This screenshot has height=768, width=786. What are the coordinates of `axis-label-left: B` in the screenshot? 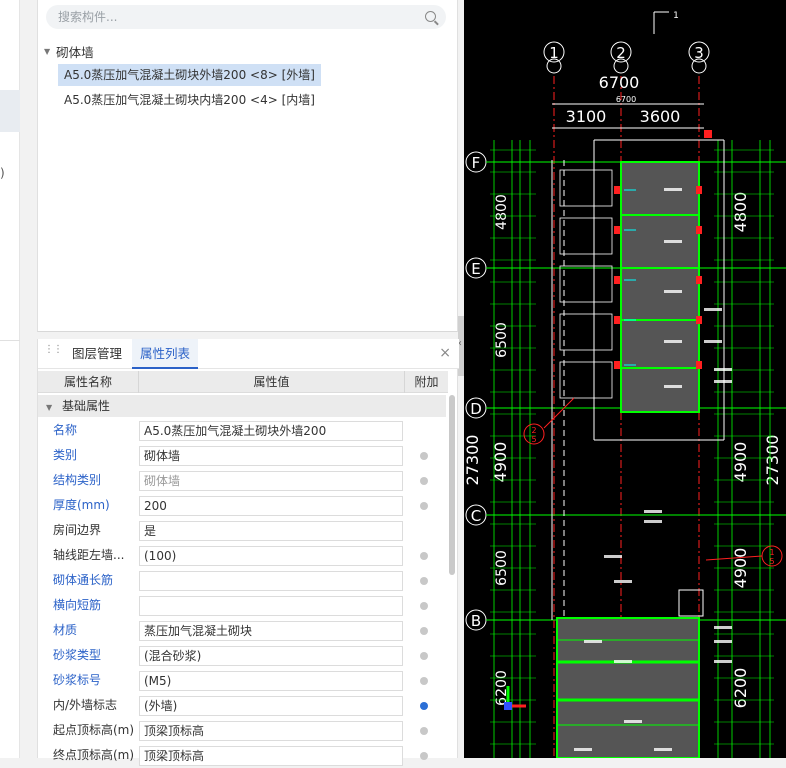 It's located at (476, 621).